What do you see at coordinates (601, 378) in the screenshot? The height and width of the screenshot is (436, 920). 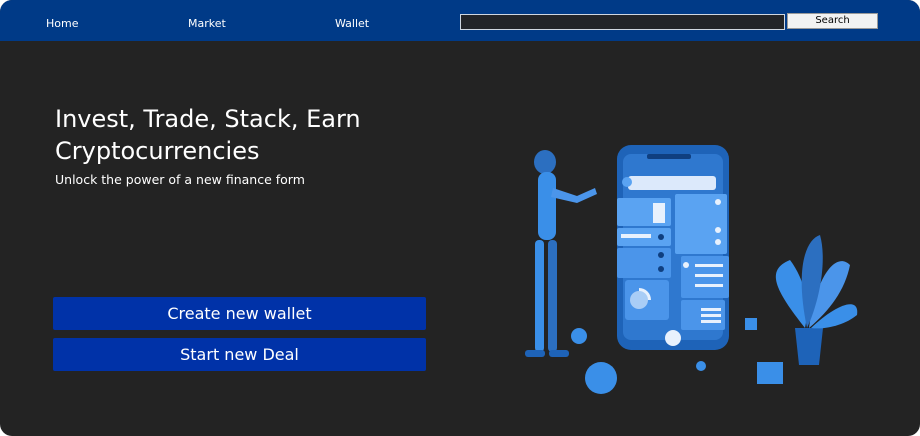 I see `sphere-large` at bounding box center [601, 378].